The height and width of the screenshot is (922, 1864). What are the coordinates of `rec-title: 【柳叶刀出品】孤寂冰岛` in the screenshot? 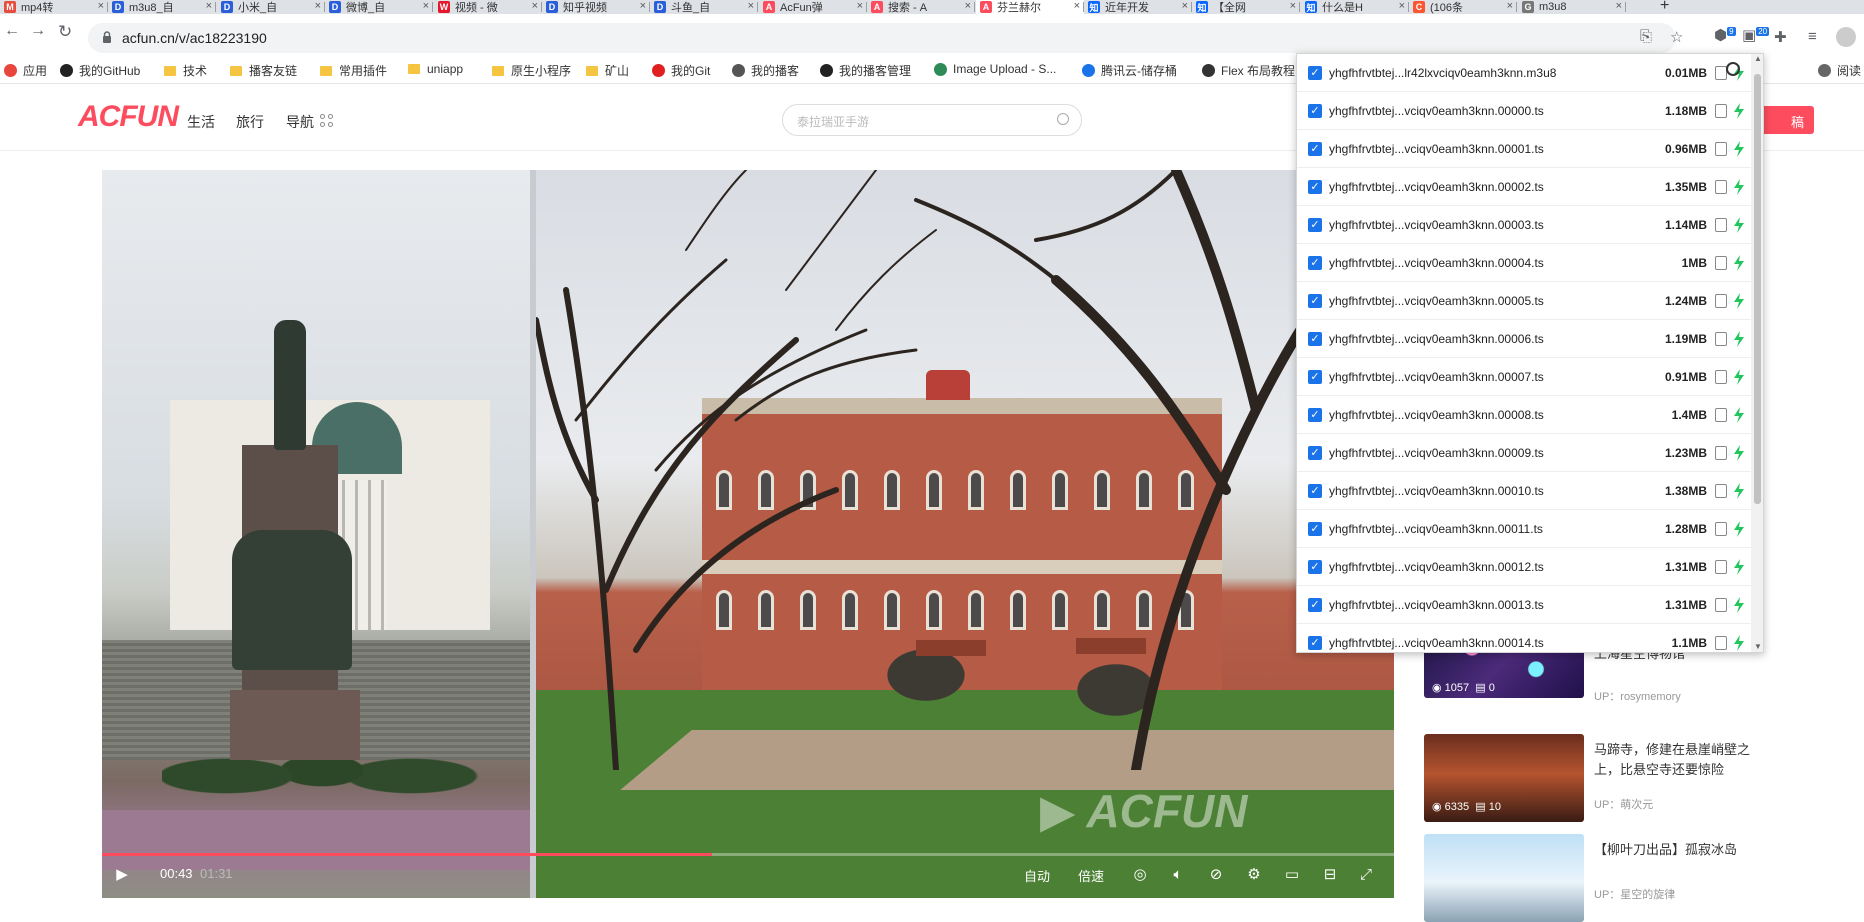 It's located at (1682, 850).